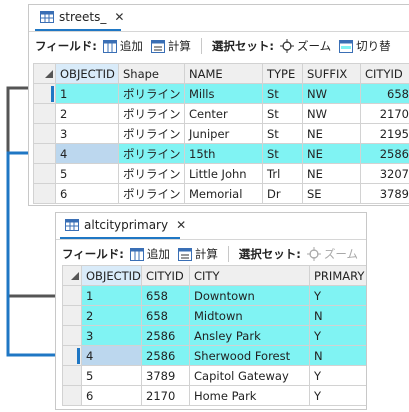 The image size is (409, 412). I want to click on table-row: 3 ポリライン Juniper St NE 2195, so click(221, 133).